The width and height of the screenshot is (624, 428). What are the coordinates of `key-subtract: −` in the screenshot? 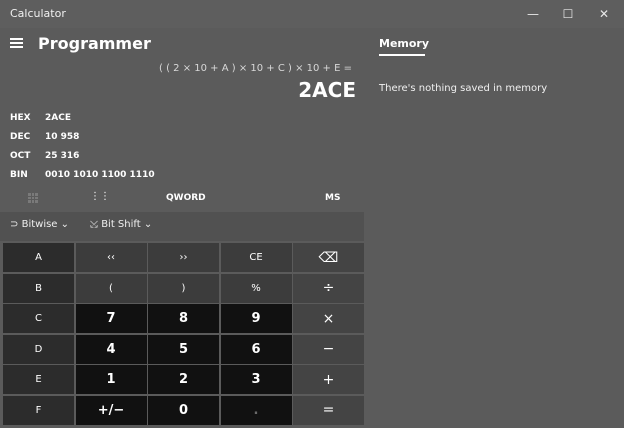 It's located at (328, 349).